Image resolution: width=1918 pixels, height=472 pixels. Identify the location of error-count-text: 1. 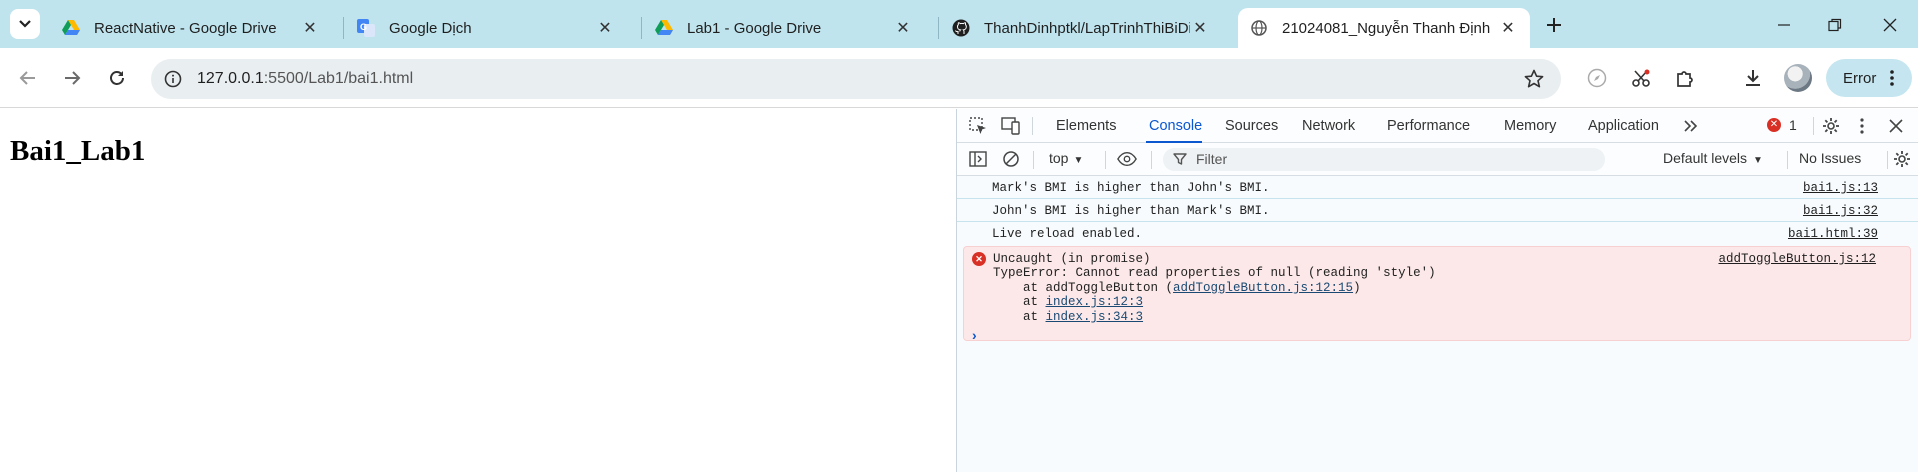
(1793, 125).